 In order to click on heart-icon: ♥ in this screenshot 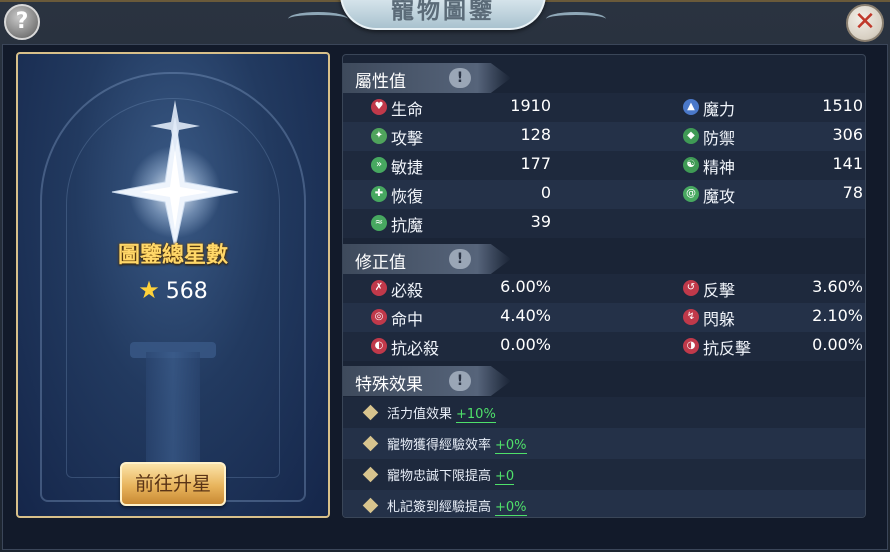, I will do `click(379, 107)`.